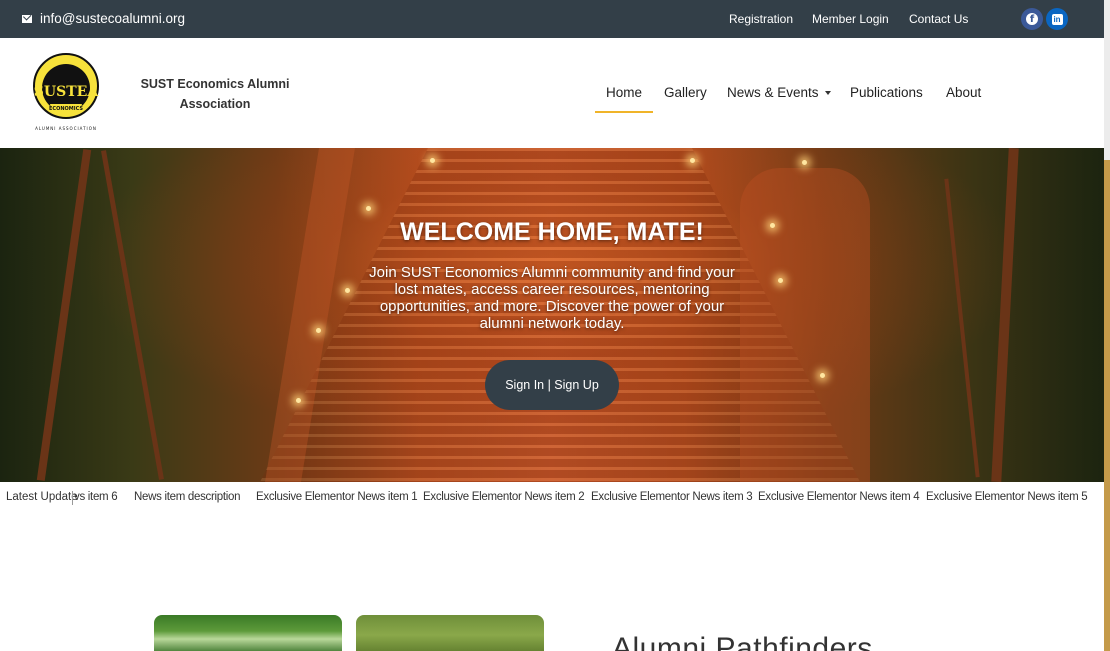 This screenshot has width=1110, height=651. Describe the element at coordinates (827, 93) in the screenshot. I see `chevron-down-icon` at that location.